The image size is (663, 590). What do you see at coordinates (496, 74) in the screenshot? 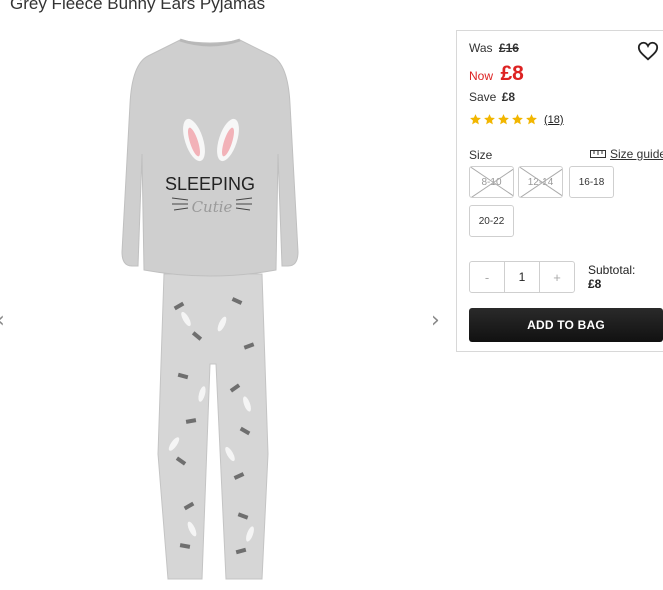
I see `now-price: Now £8` at bounding box center [496, 74].